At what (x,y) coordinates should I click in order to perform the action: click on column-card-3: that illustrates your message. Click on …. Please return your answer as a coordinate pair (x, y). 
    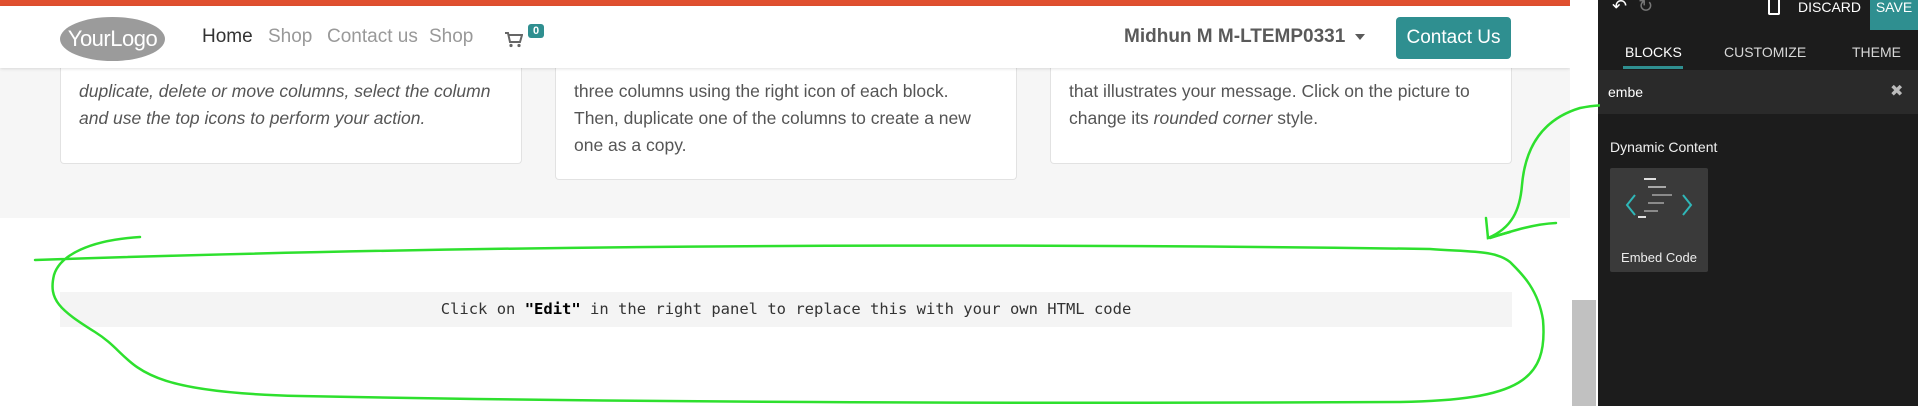
    Looking at the image, I should click on (1281, 116).